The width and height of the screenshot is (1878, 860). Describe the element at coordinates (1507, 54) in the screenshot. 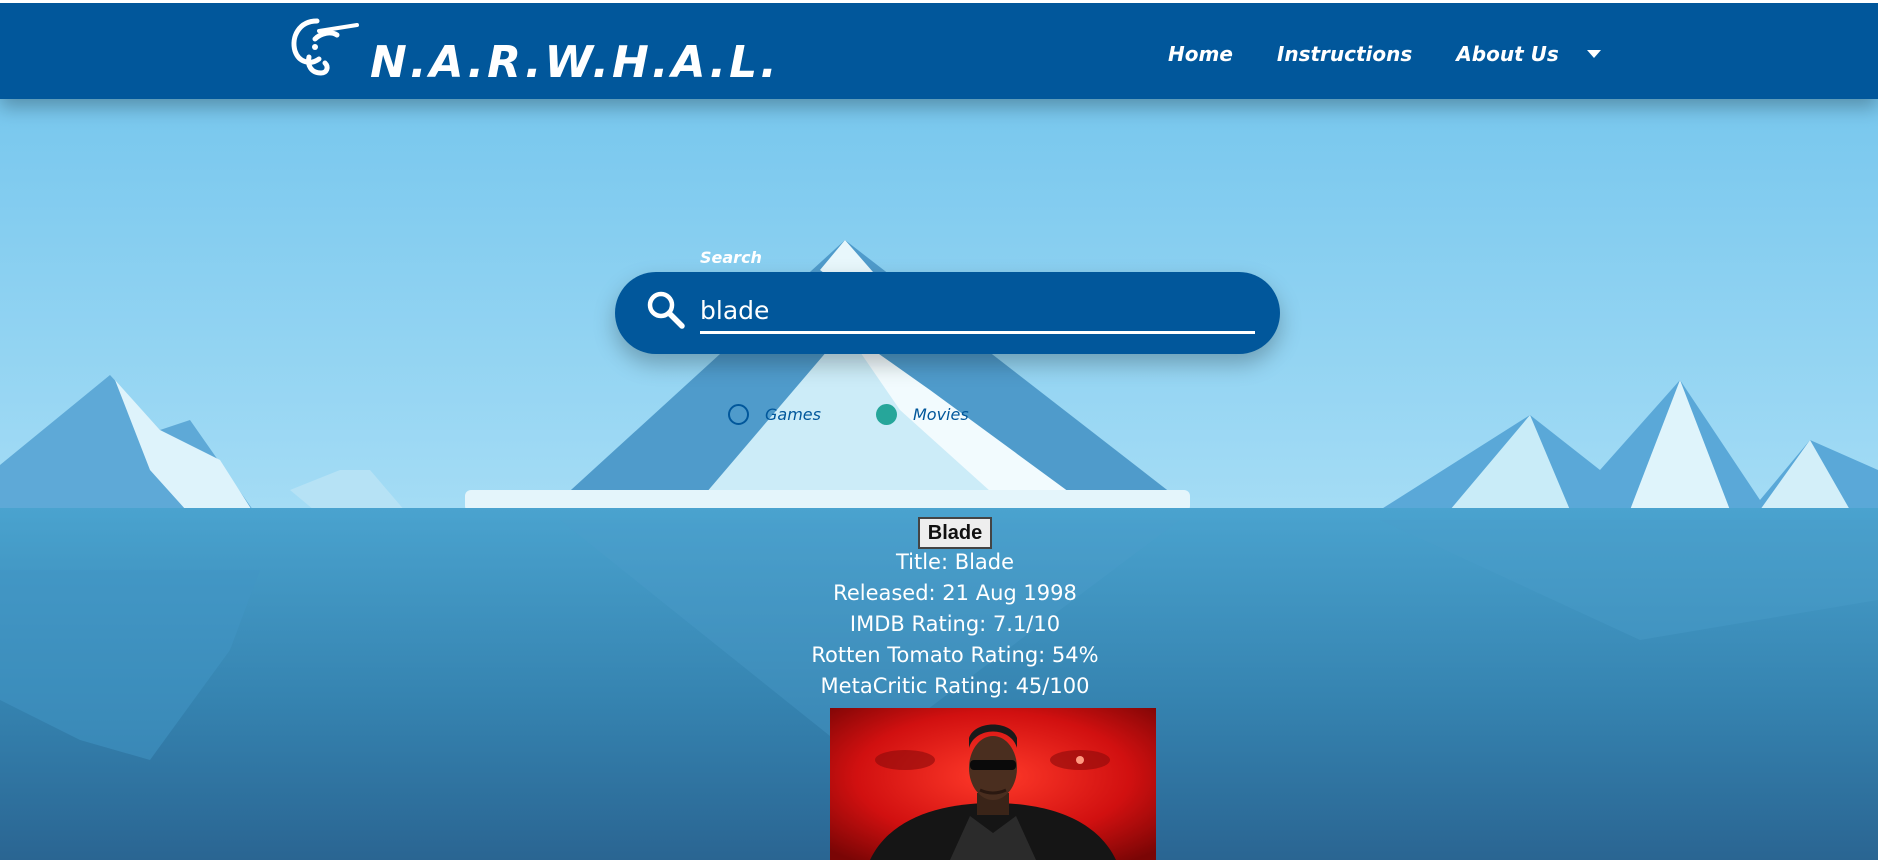

I see `nav-about-us-link: About Us` at that location.